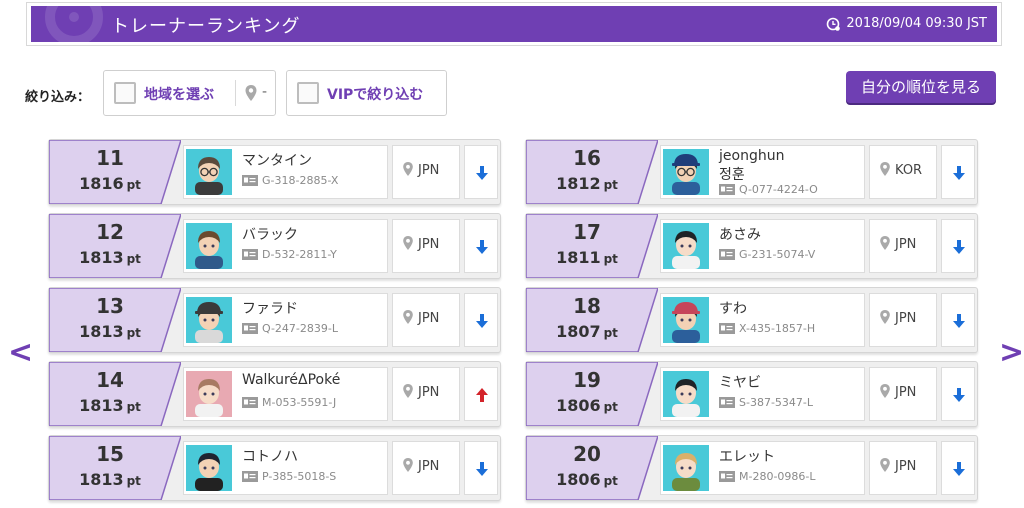  Describe the element at coordinates (751, 468) in the screenshot. I see `ranking-card: 20 1806 pt エレット M-280-0986-L JPN` at that location.